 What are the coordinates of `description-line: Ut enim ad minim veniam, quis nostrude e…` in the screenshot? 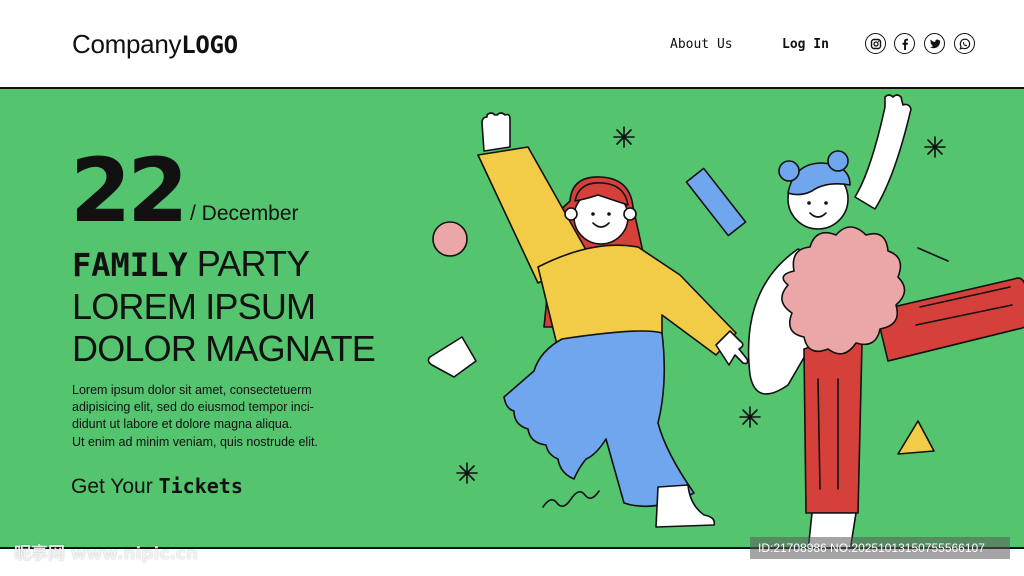 It's located at (195, 441).